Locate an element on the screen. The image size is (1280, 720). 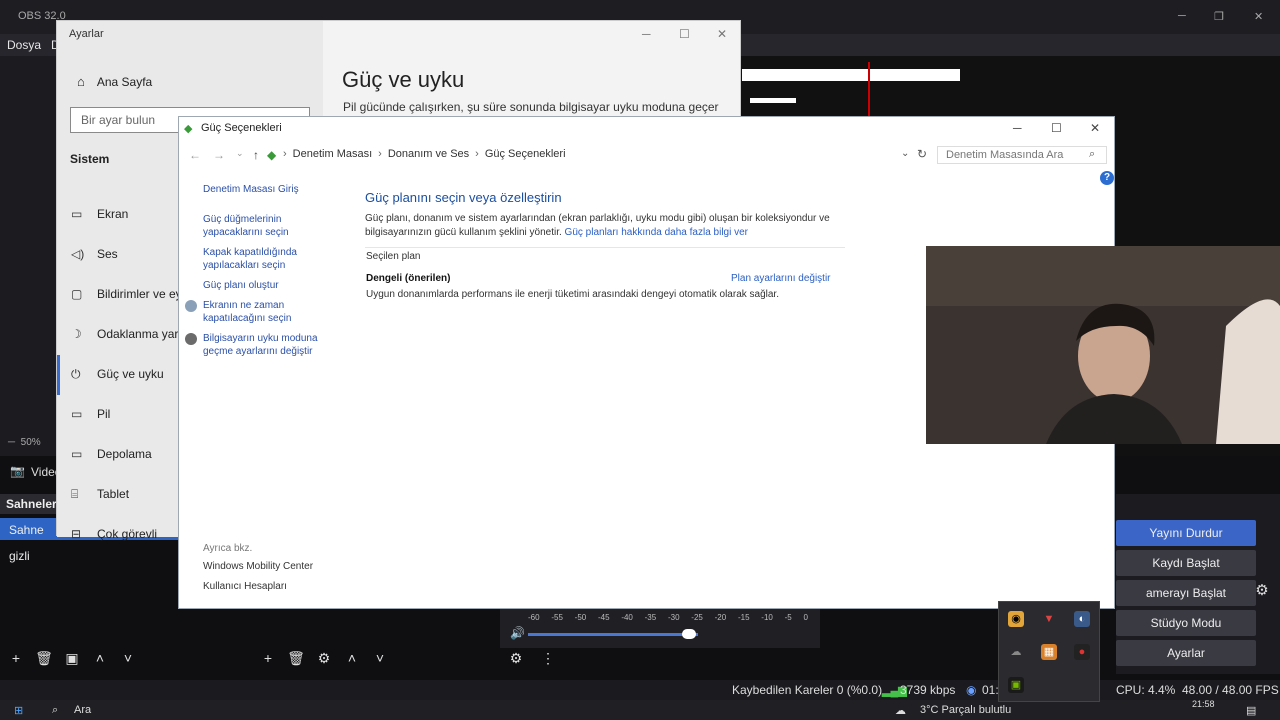
breadcrumb-item: Güç Seçenekleri is located at coordinates (525, 154).